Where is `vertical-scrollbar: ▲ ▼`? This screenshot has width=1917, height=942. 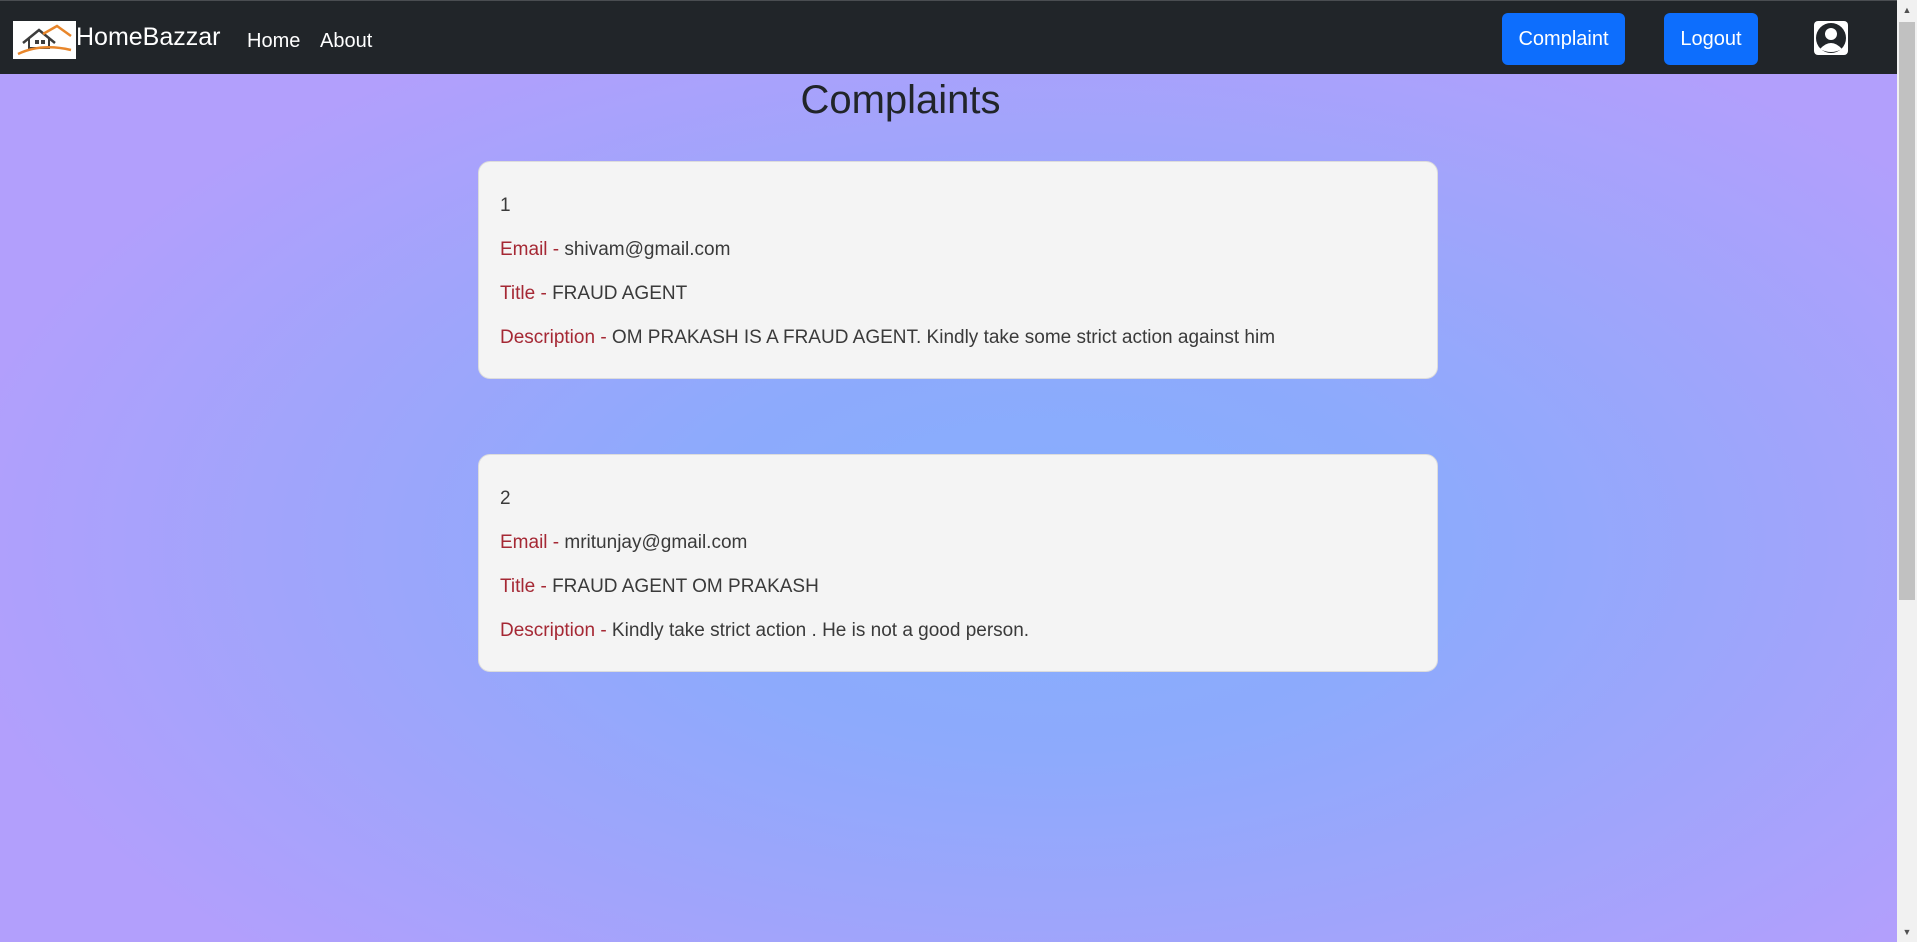
vertical-scrollbar: ▲ ▼ is located at coordinates (1907, 471).